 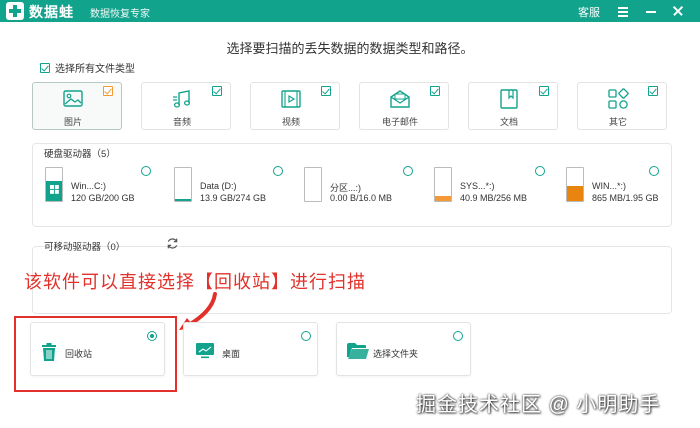 I want to click on drive-item: SYS...*:) 40.9 MB/256 MB, so click(x=489, y=185).